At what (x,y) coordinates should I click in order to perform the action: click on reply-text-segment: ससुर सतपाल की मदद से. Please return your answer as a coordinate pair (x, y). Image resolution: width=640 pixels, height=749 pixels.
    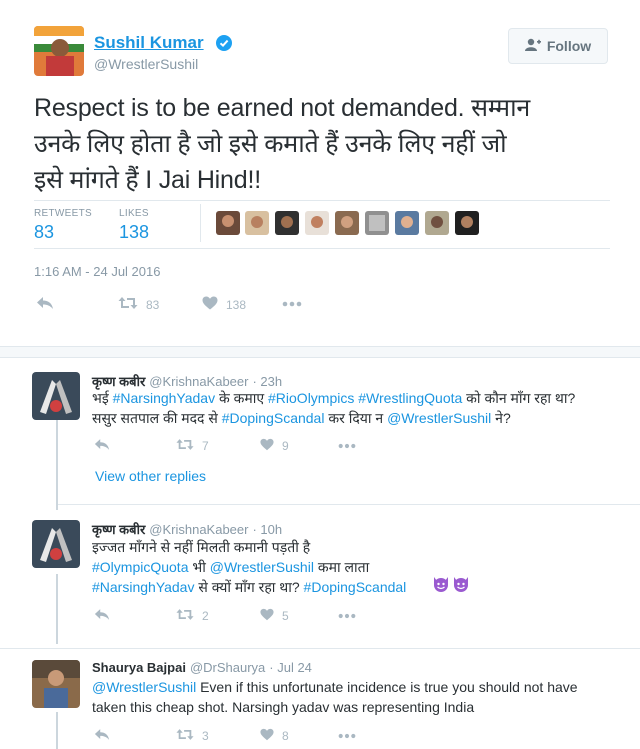
    Looking at the image, I should click on (157, 418).